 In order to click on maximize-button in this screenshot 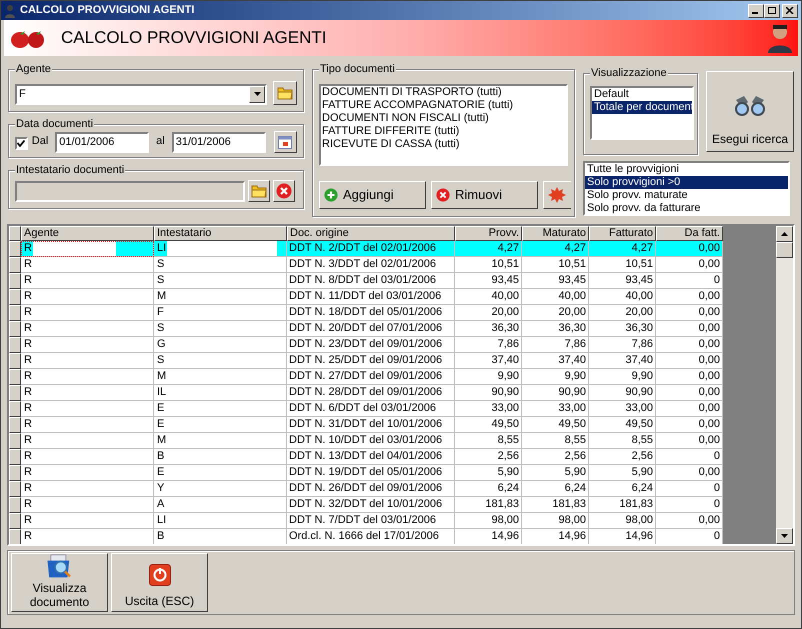, I will do `click(772, 11)`.